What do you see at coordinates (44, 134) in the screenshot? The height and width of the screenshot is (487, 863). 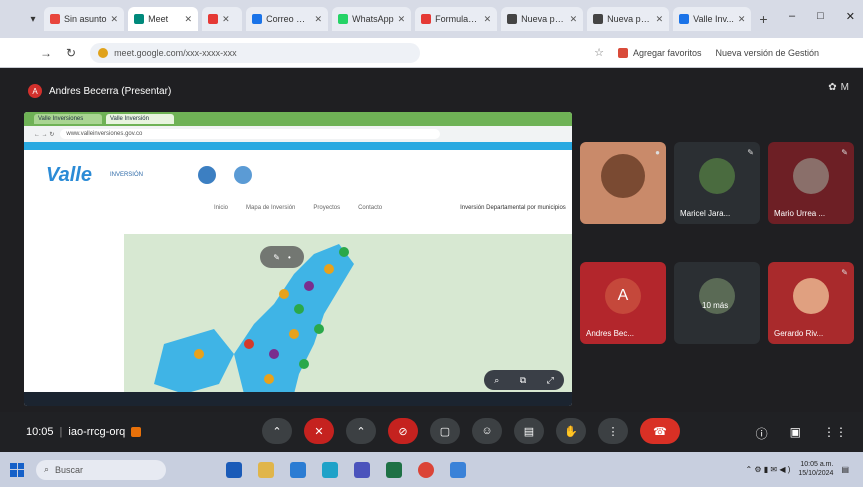 I see `shared-nav-icon: ← → ↻` at bounding box center [44, 134].